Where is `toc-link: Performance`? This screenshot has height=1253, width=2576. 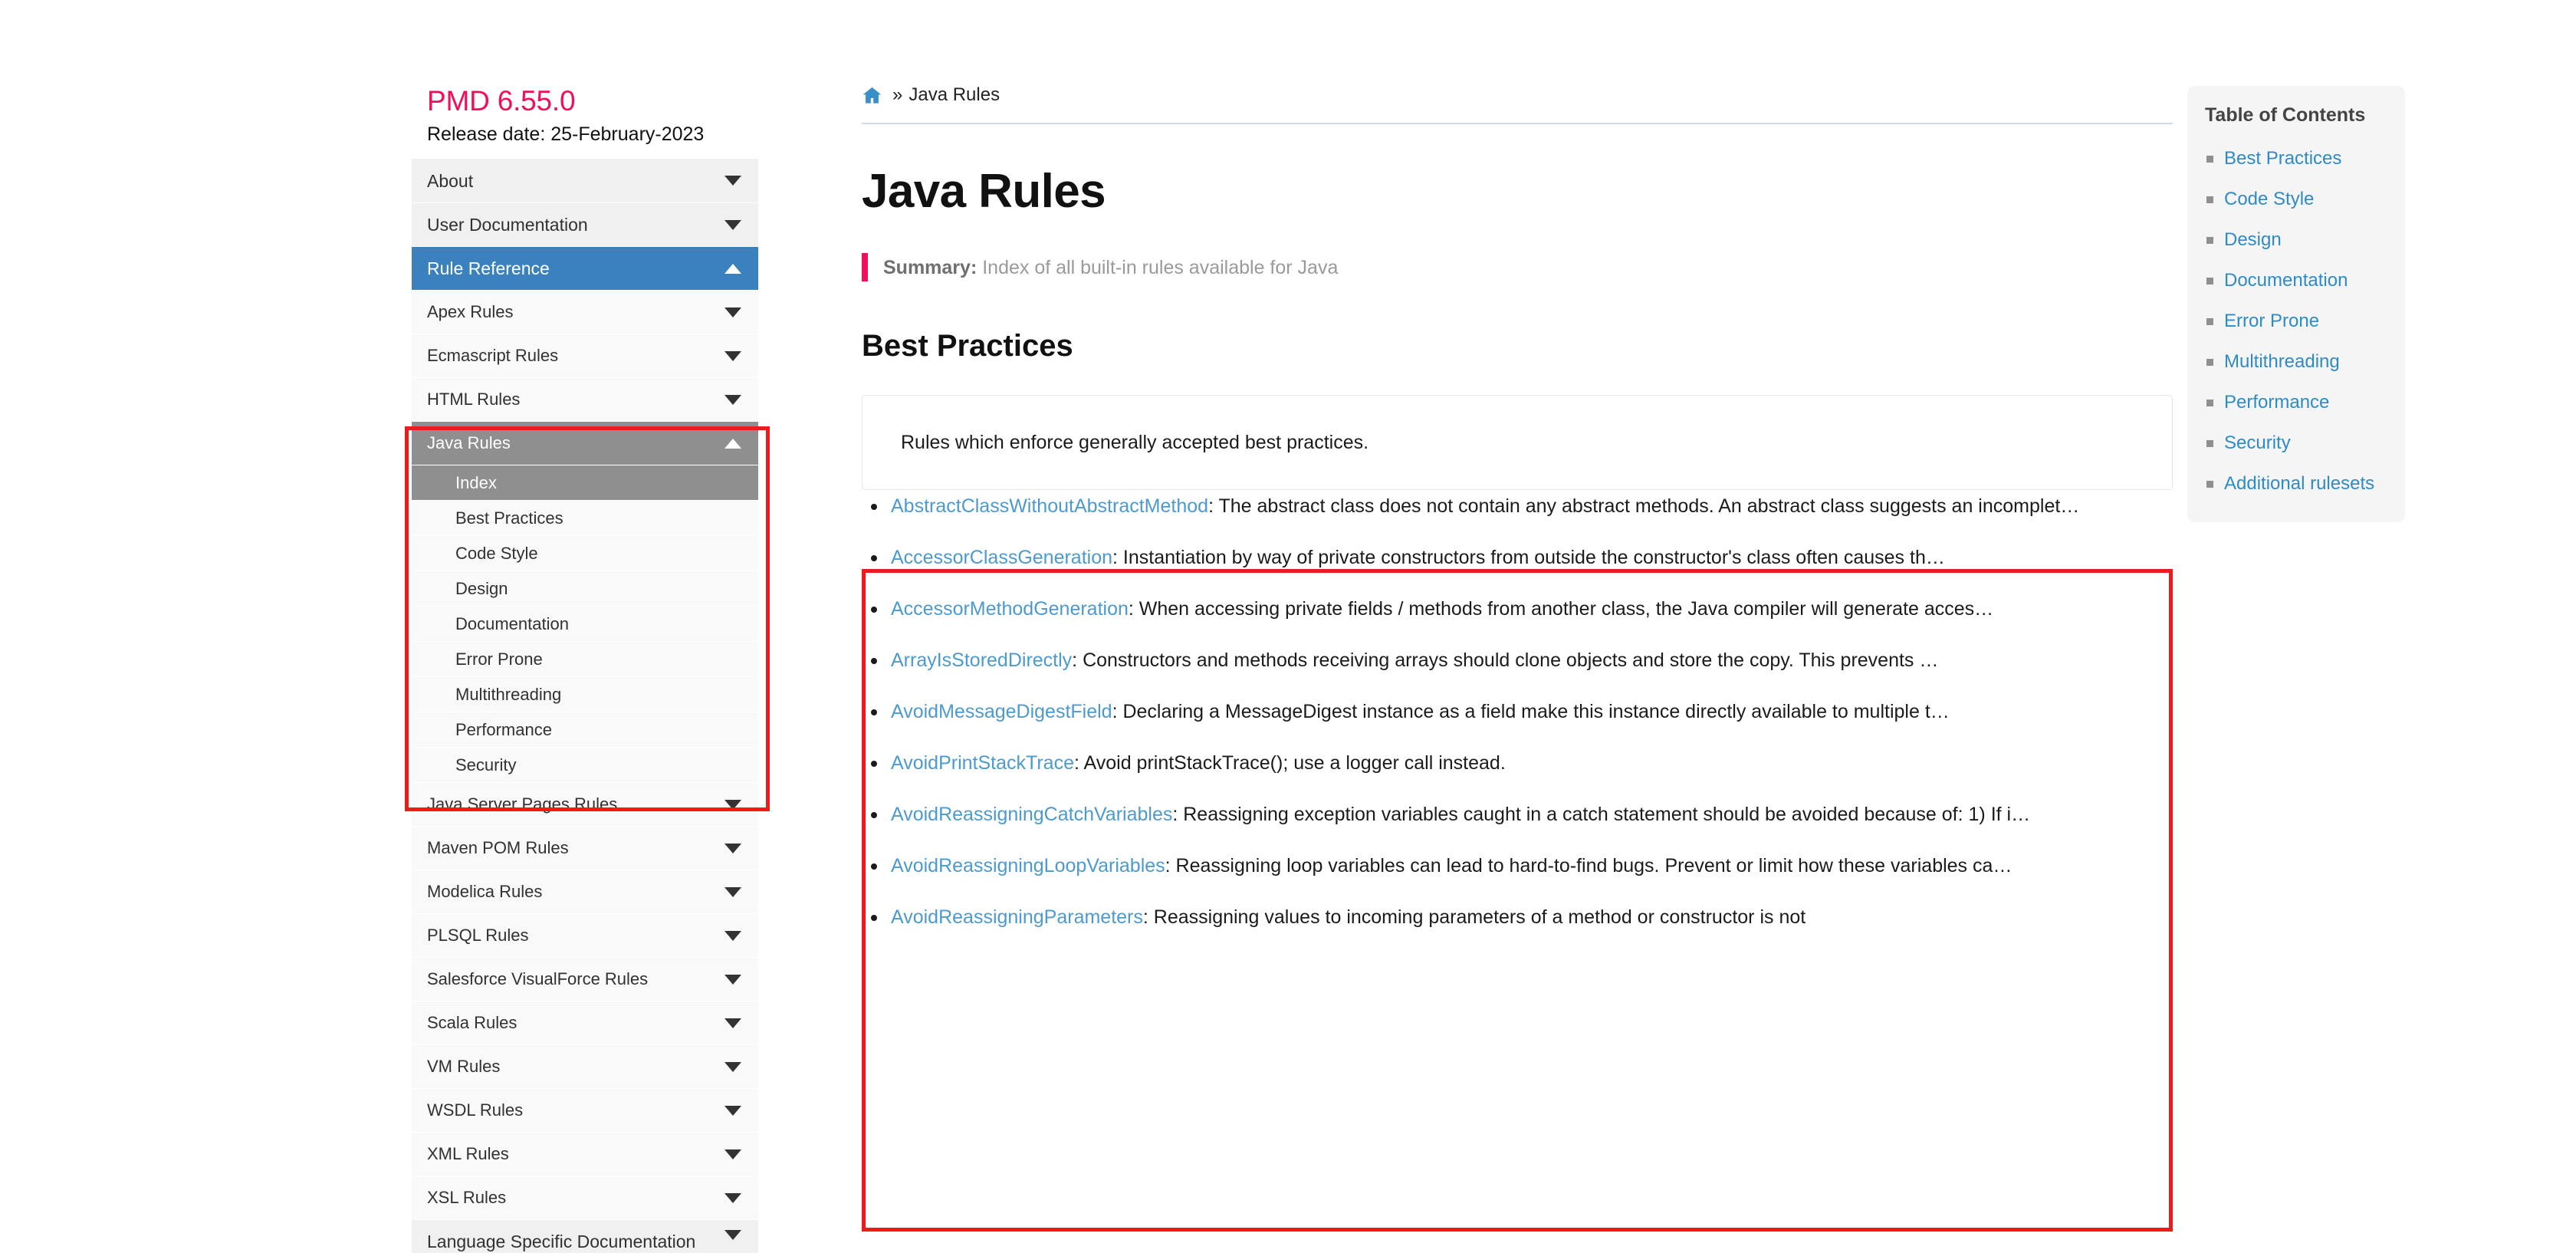
toc-link: Performance is located at coordinates (2276, 402).